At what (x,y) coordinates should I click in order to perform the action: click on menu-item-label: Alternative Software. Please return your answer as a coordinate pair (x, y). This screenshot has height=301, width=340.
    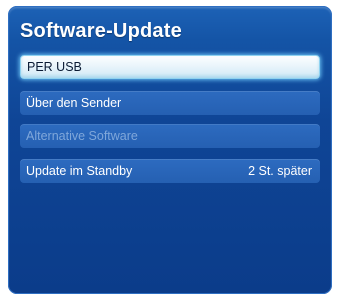
    Looking at the image, I should click on (82, 136).